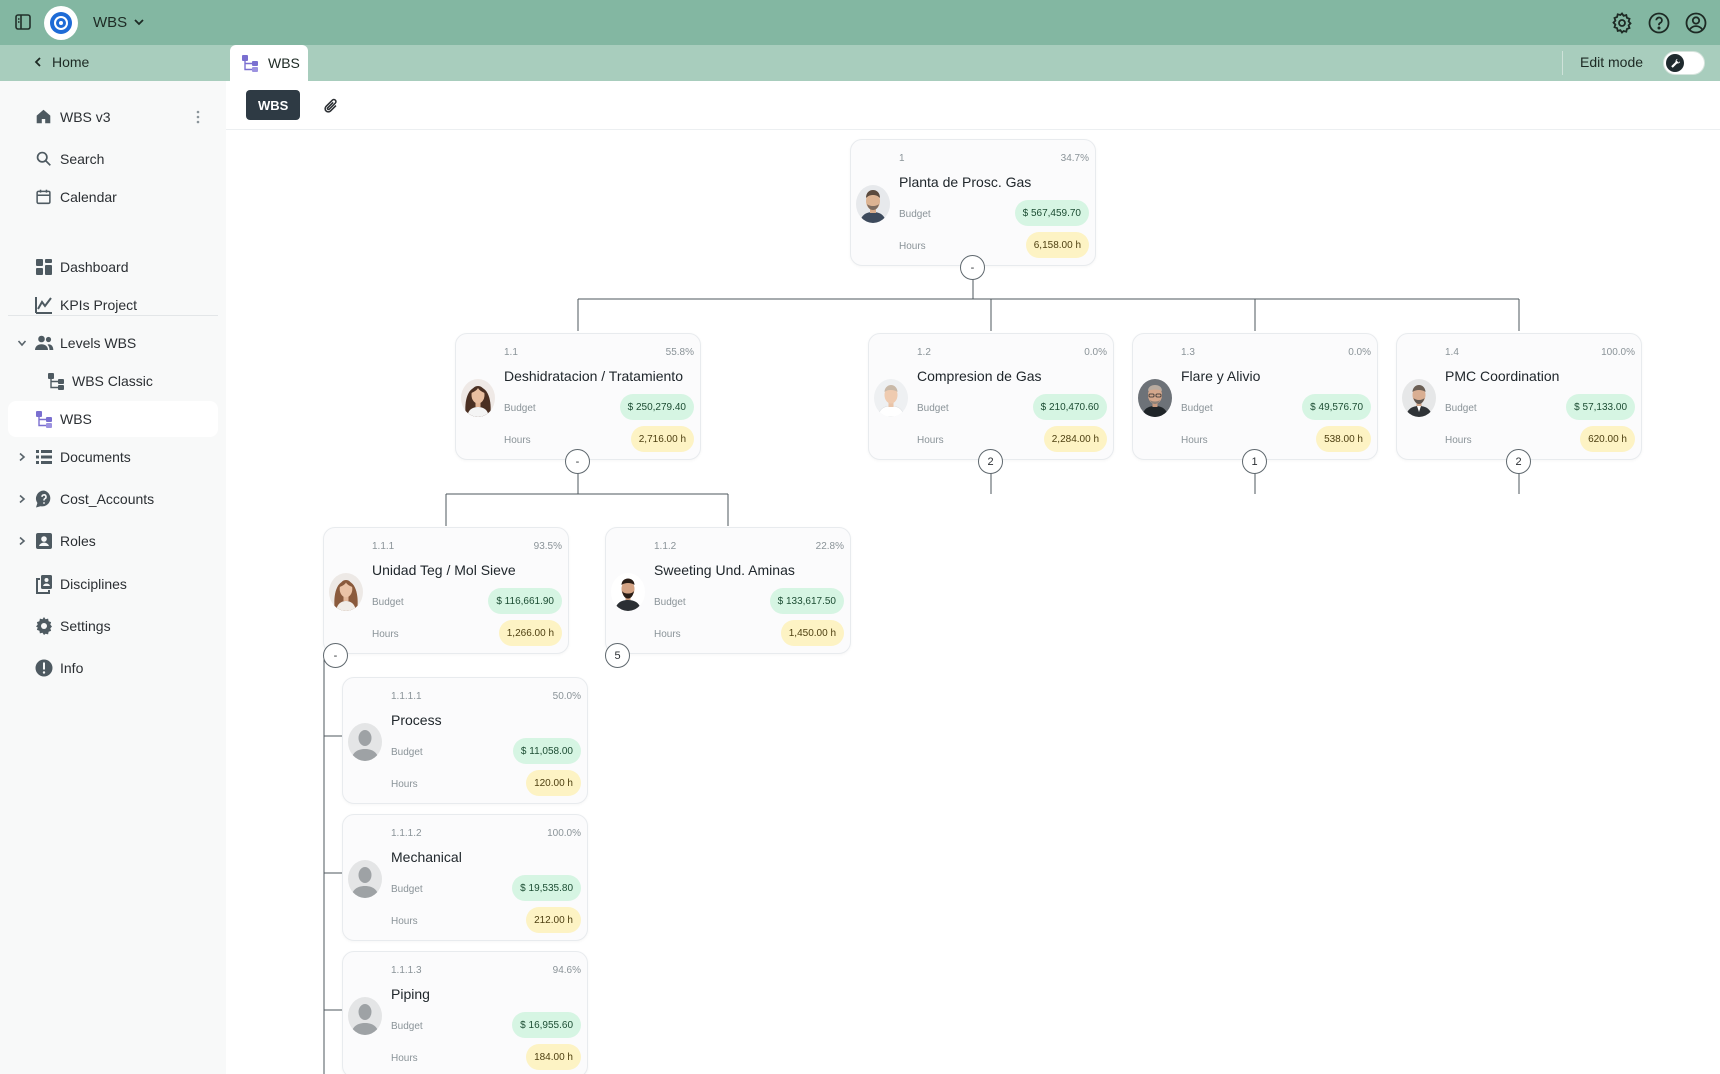 The width and height of the screenshot is (1720, 1074). I want to click on chevron-down-icon, so click(22, 343).